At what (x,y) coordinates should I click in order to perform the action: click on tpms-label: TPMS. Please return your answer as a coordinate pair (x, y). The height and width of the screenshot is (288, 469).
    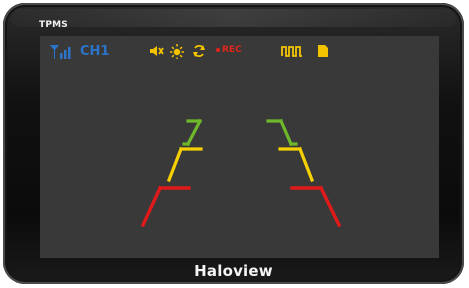
    Looking at the image, I should click on (53, 25).